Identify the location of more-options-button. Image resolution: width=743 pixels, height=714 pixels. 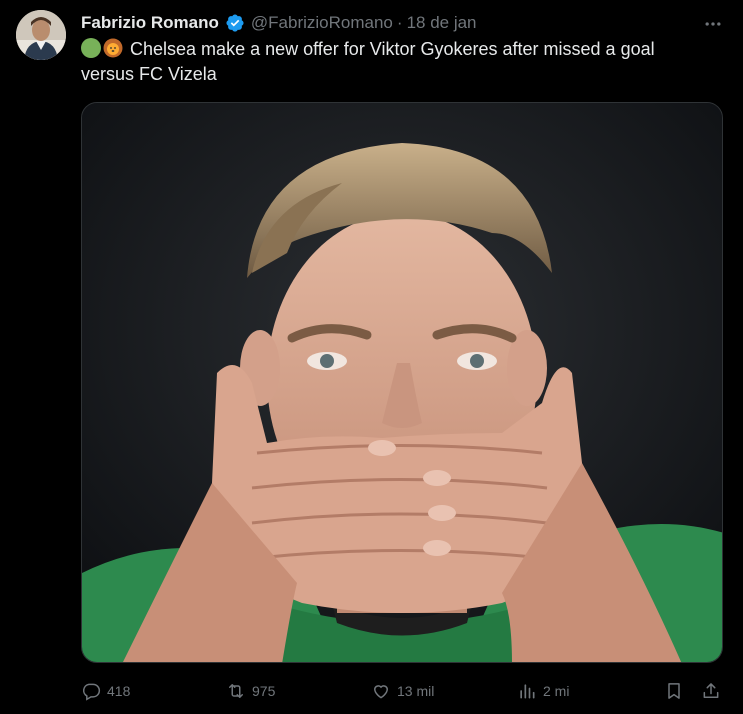
(713, 24).